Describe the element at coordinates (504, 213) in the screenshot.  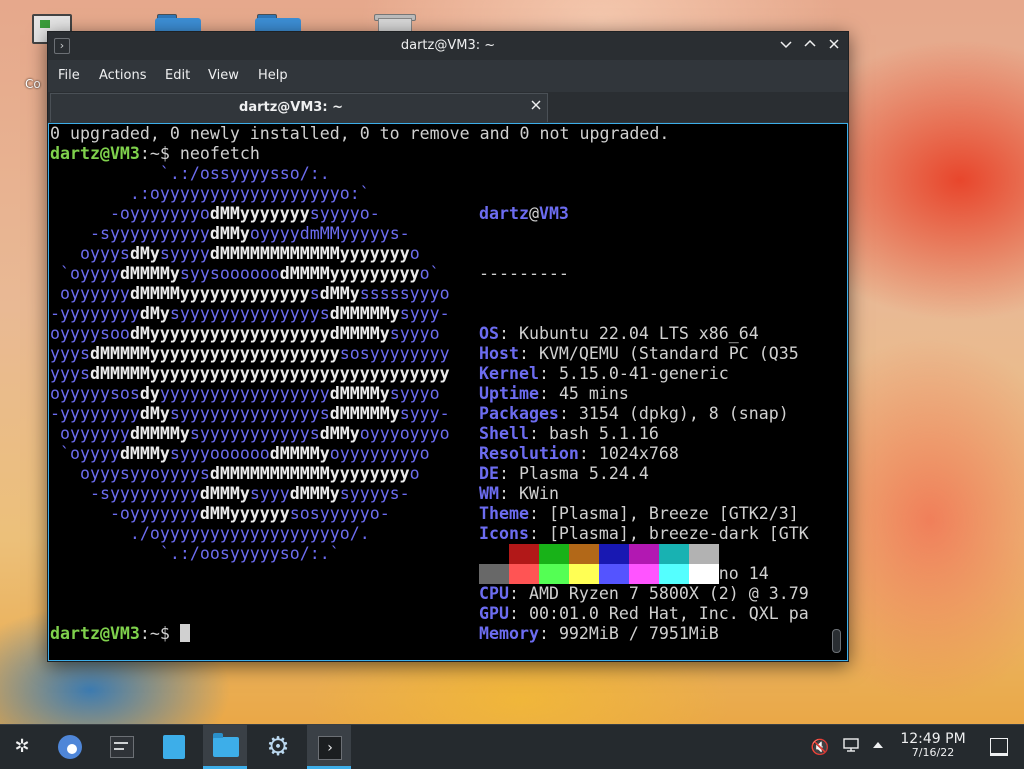
I see `info-user: dartz` at that location.